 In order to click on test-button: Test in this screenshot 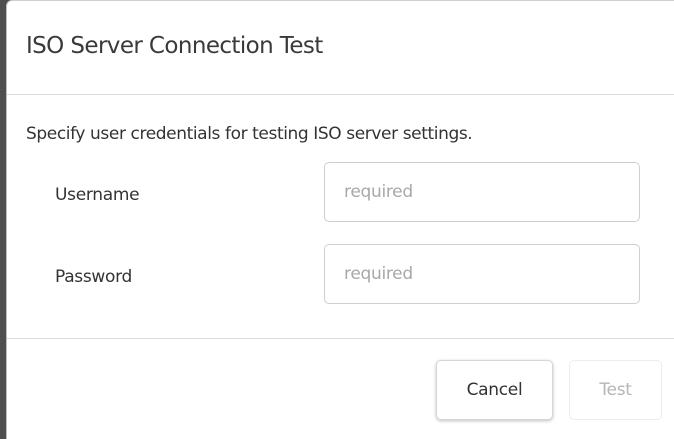, I will do `click(615, 390)`.